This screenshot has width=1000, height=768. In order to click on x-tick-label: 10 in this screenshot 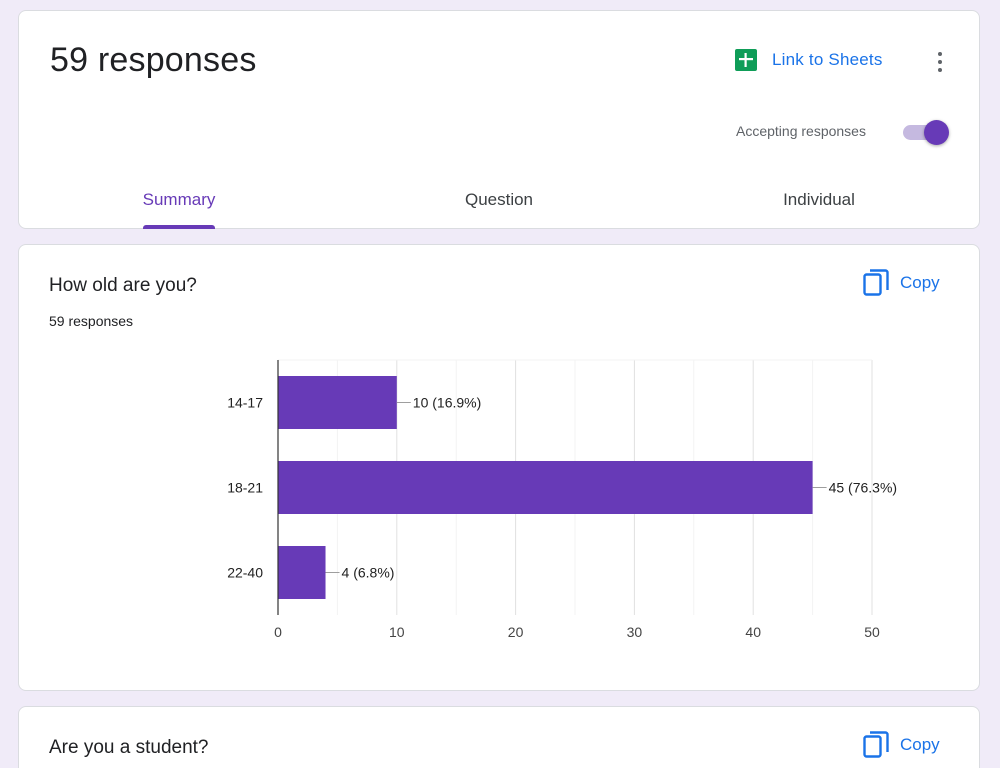, I will do `click(397, 632)`.